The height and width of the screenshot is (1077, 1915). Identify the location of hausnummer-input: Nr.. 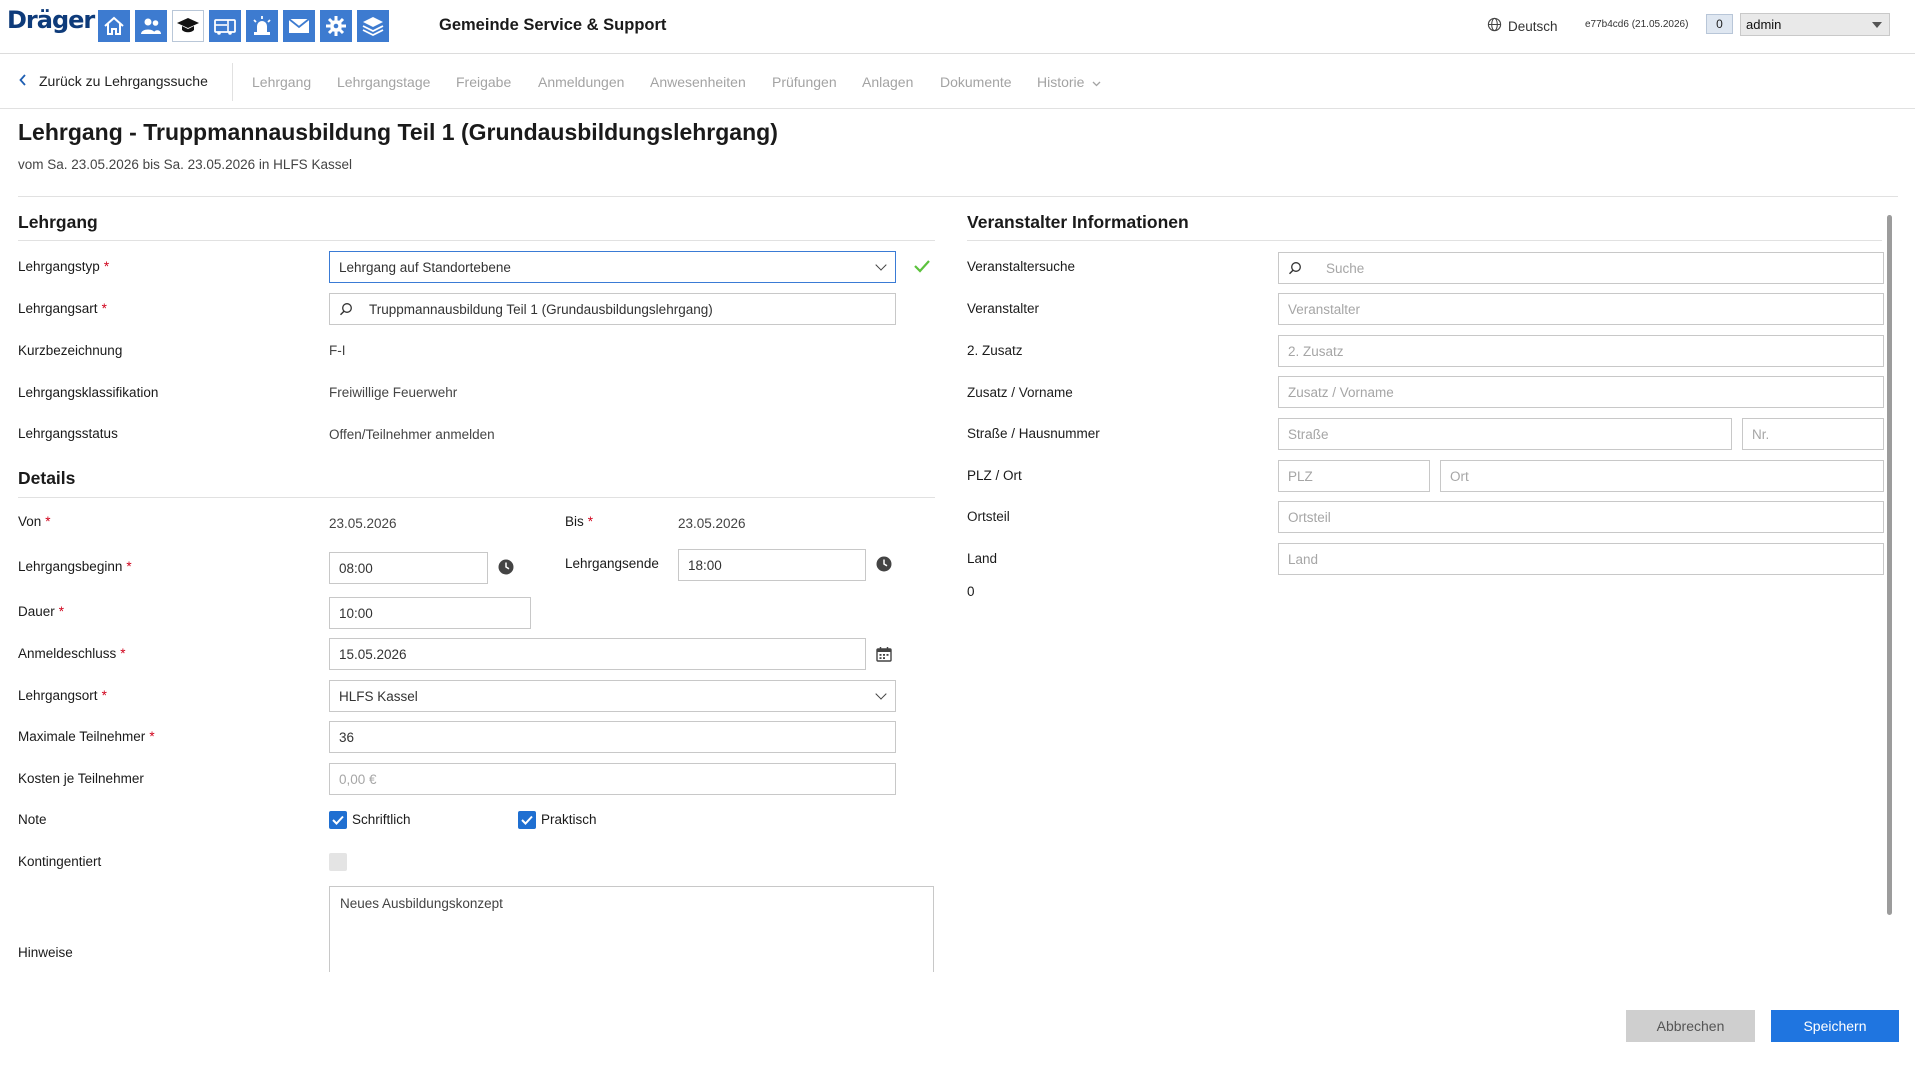
(1813, 434).